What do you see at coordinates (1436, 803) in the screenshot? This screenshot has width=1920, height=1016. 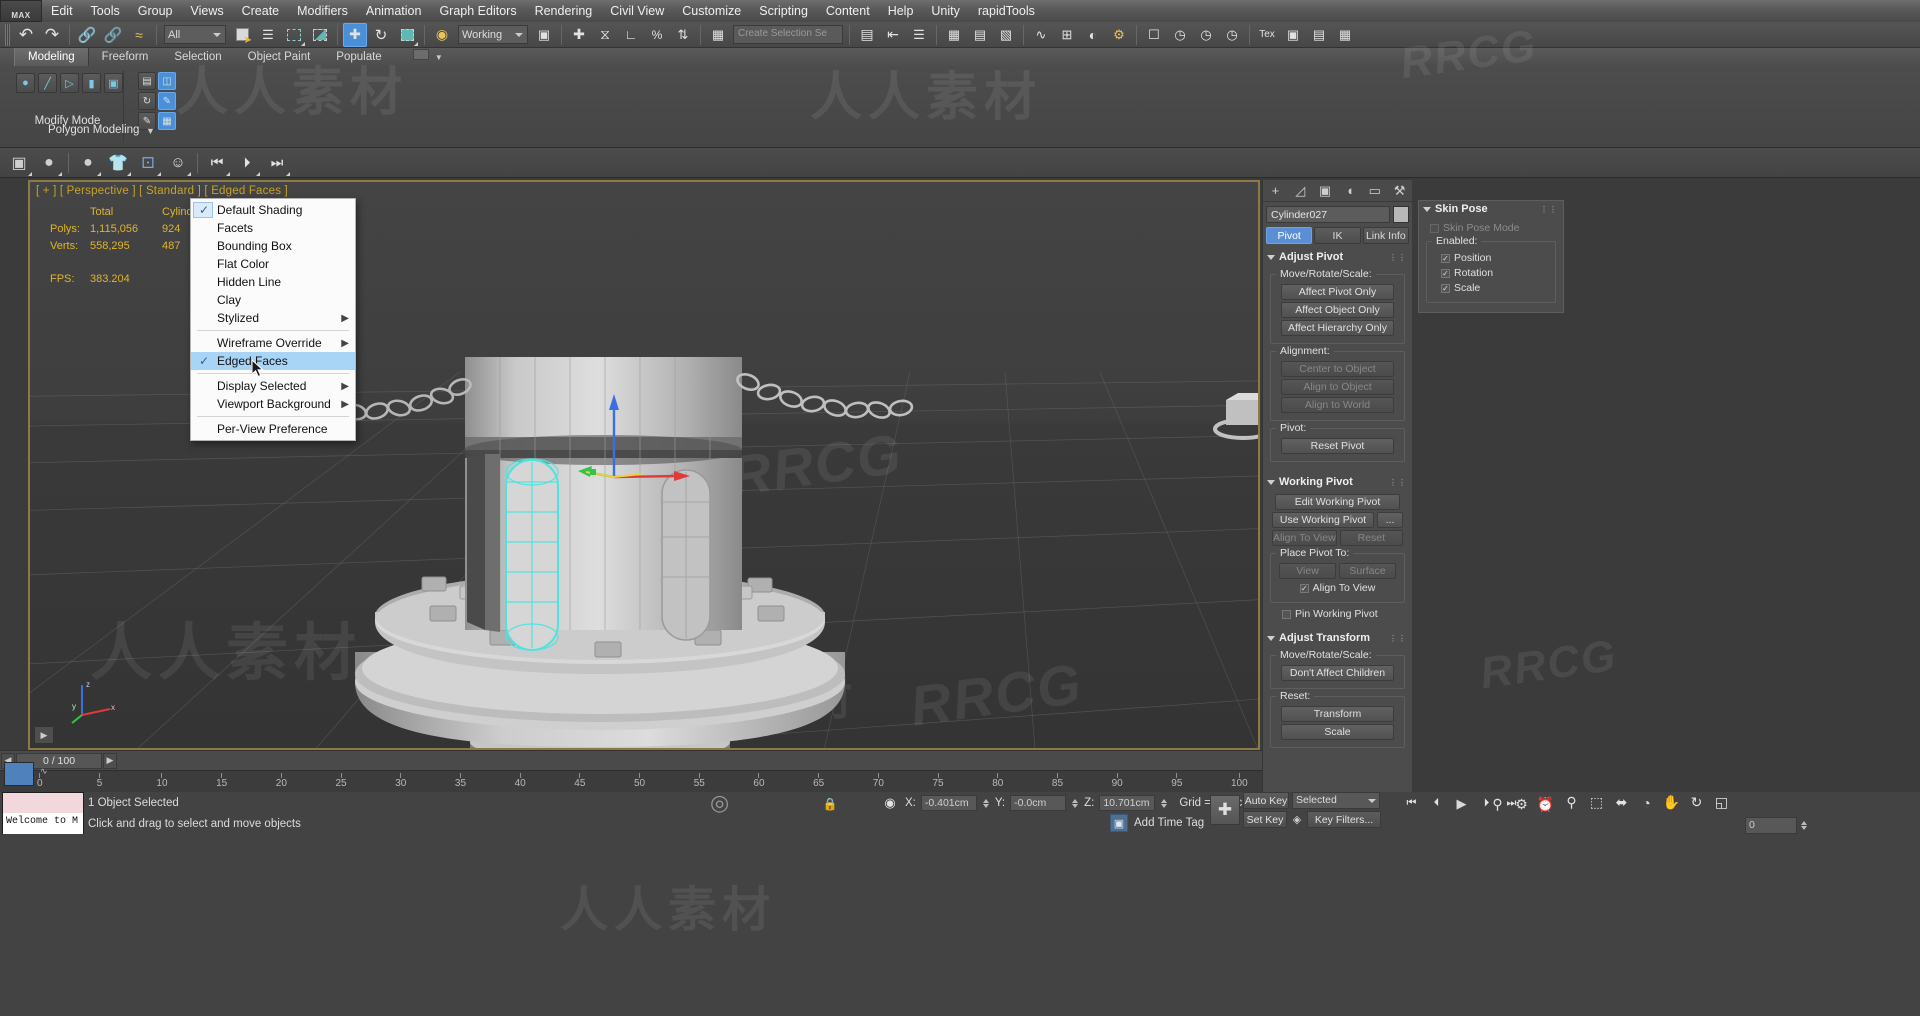 I see `previous-frame-button: ⏴` at bounding box center [1436, 803].